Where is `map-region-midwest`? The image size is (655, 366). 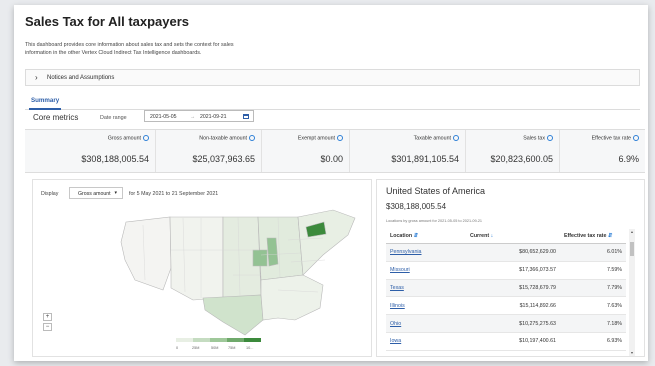 map-region-midwest is located at coordinates (280, 248).